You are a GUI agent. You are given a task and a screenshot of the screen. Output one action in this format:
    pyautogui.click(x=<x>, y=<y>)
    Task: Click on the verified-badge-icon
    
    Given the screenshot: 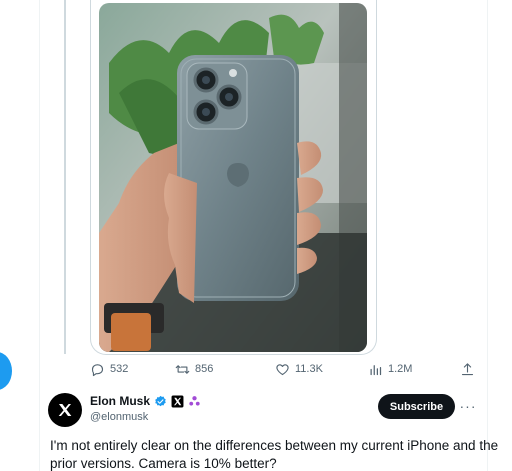 What is the action you would take?
    pyautogui.click(x=160, y=400)
    